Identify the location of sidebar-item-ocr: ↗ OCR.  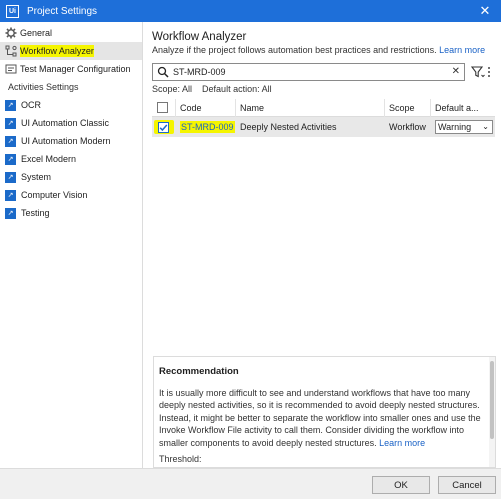
(71, 105).